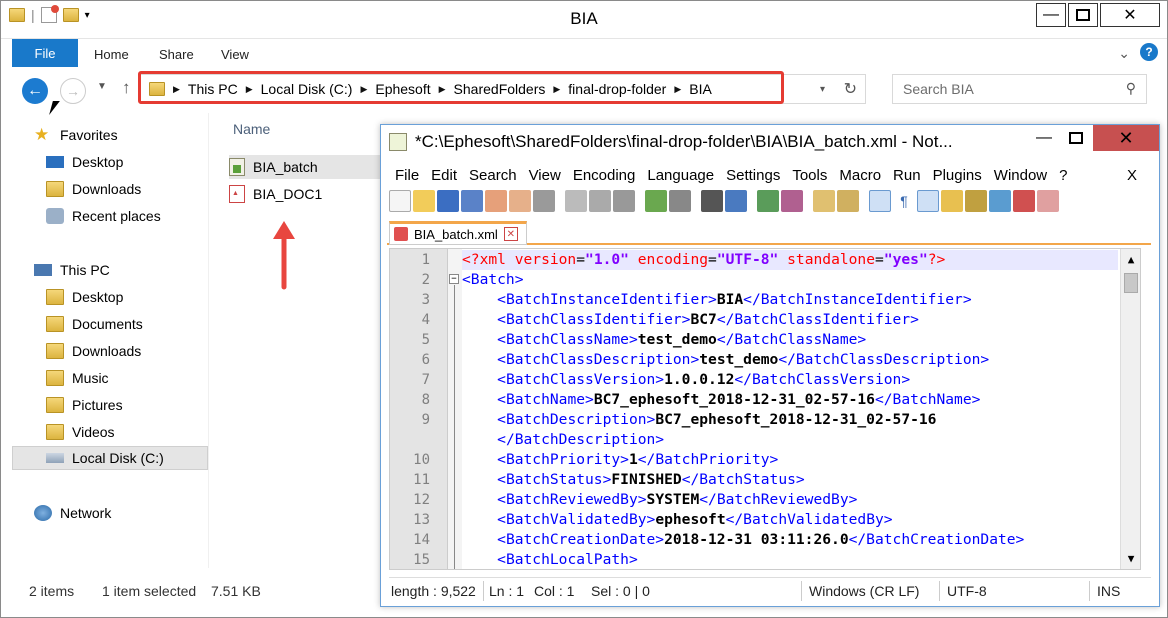  Describe the element at coordinates (567, 339) in the screenshot. I see `xml-open-tag: <BatchClassName>` at that location.